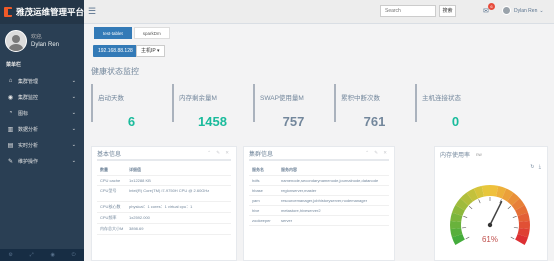 This screenshot has height=261, width=554. What do you see at coordinates (490, 239) in the screenshot?
I see `gauge-value-label: 61%` at bounding box center [490, 239].